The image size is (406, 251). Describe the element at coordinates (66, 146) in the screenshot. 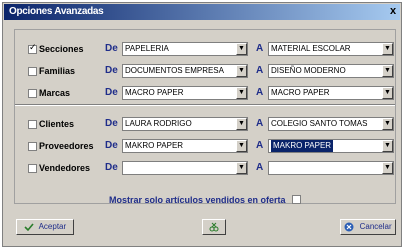

I see `proveedores-label: Proveedores` at that location.